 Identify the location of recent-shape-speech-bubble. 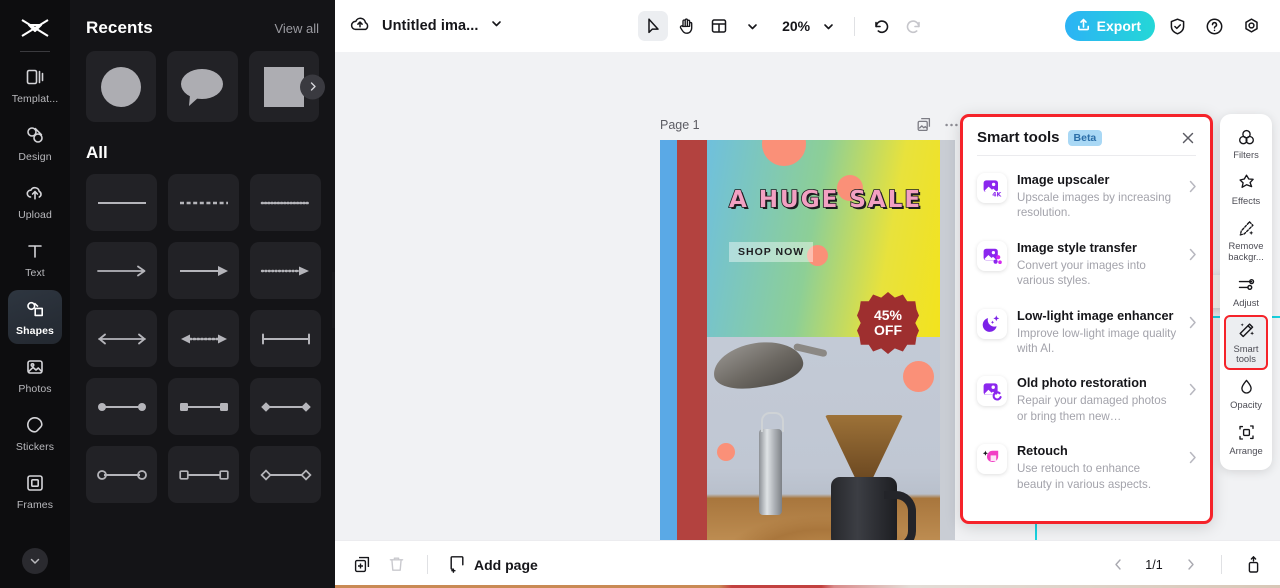
(202, 86).